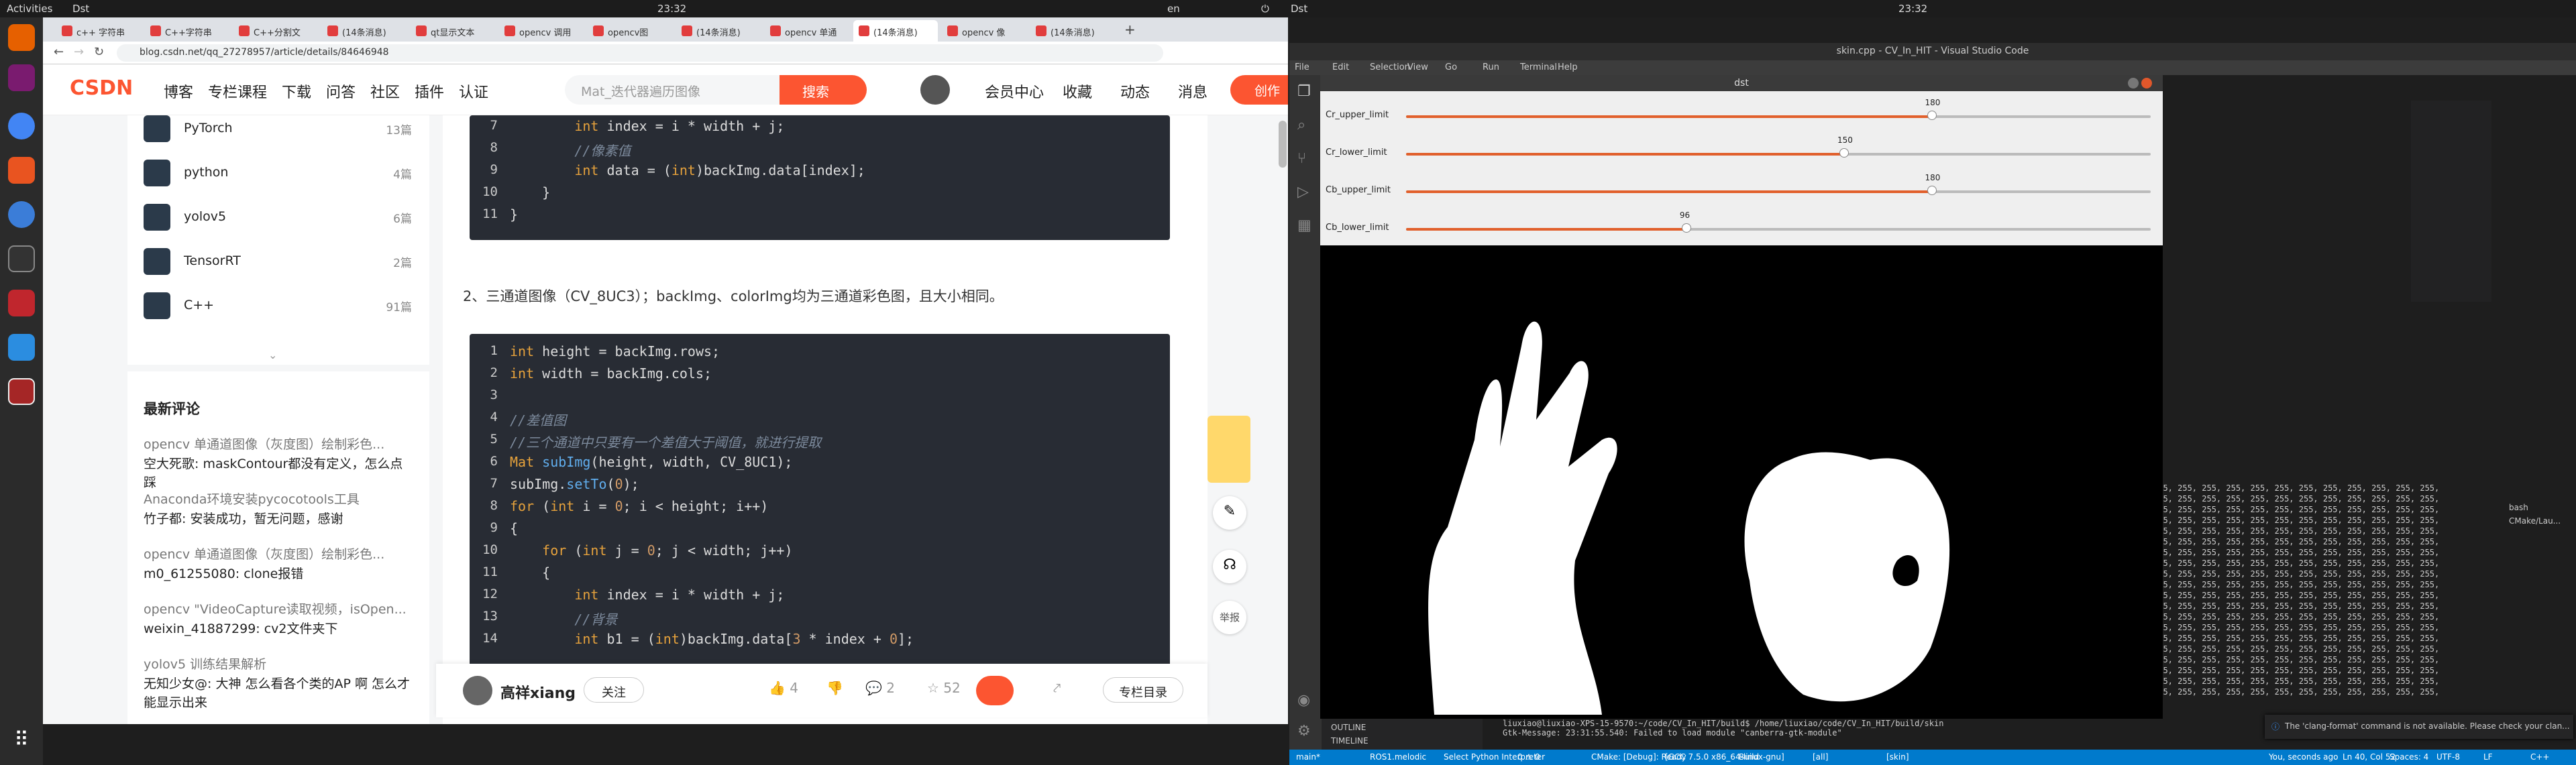  Describe the element at coordinates (281, 305) in the screenshot. I see `column-item: C++ 91篇` at that location.